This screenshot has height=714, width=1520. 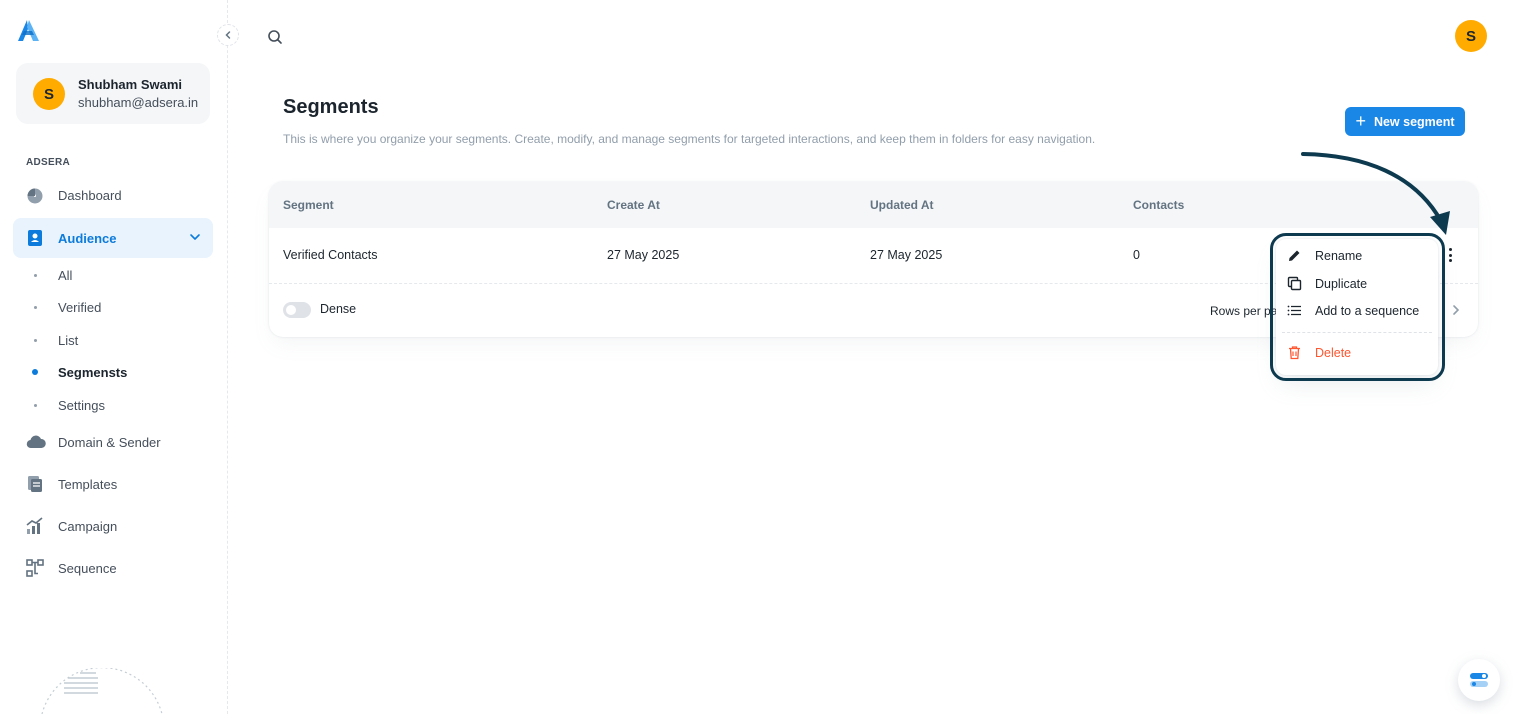 I want to click on sidebar-subitem-segments: Segmensts, so click(x=78, y=372).